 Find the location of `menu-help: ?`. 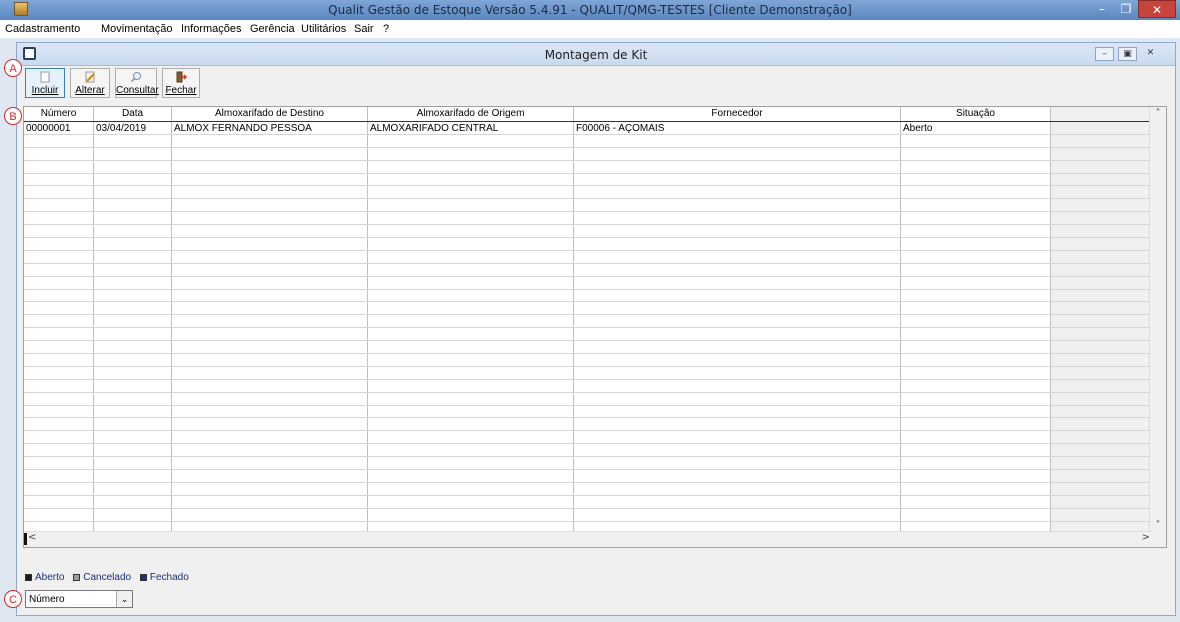

menu-help: ? is located at coordinates (386, 29).